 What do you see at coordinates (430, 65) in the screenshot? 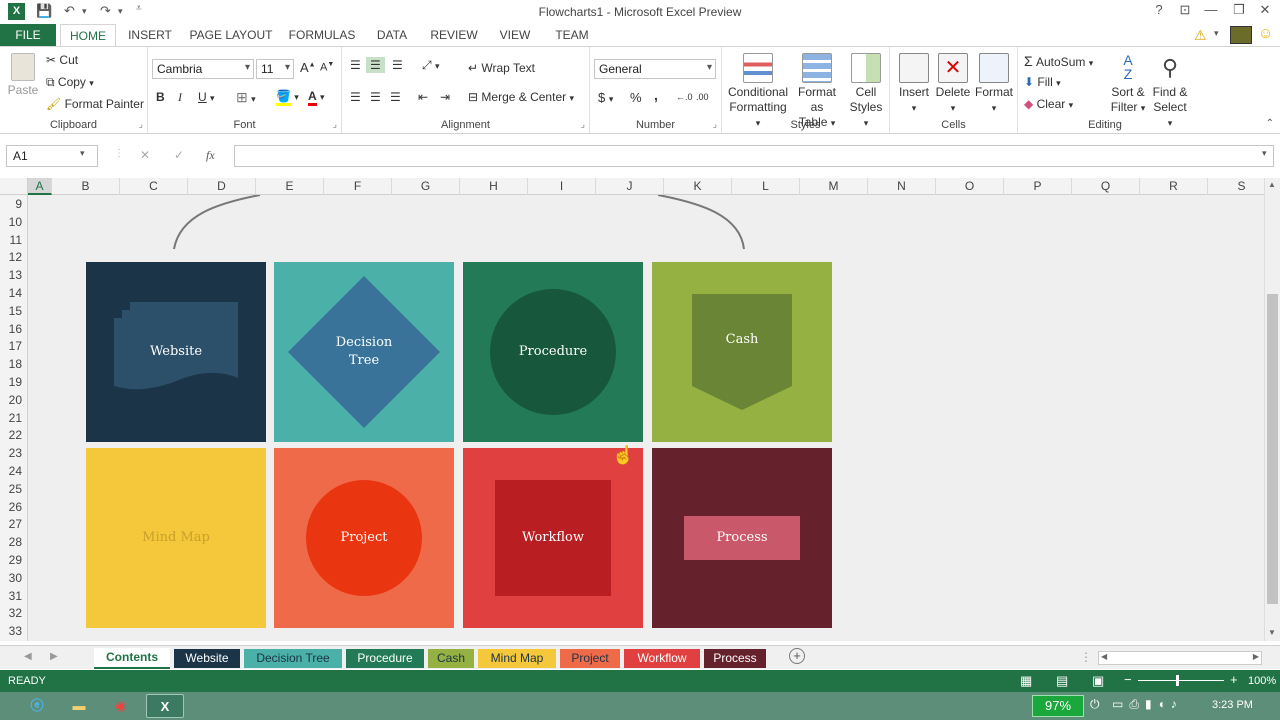
I see `orientation-icon: ⤢ ▾` at bounding box center [430, 65].